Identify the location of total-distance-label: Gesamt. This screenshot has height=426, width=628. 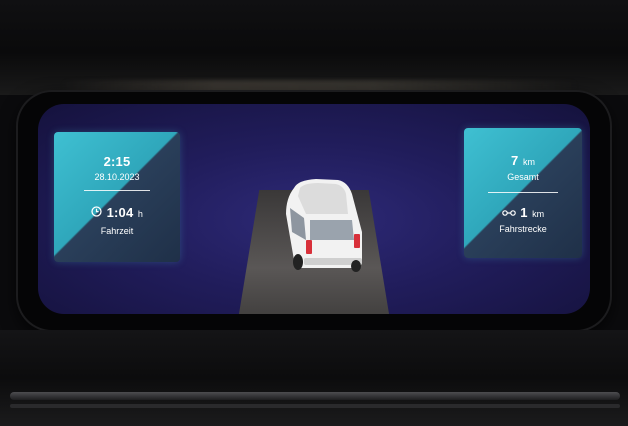
(523, 177).